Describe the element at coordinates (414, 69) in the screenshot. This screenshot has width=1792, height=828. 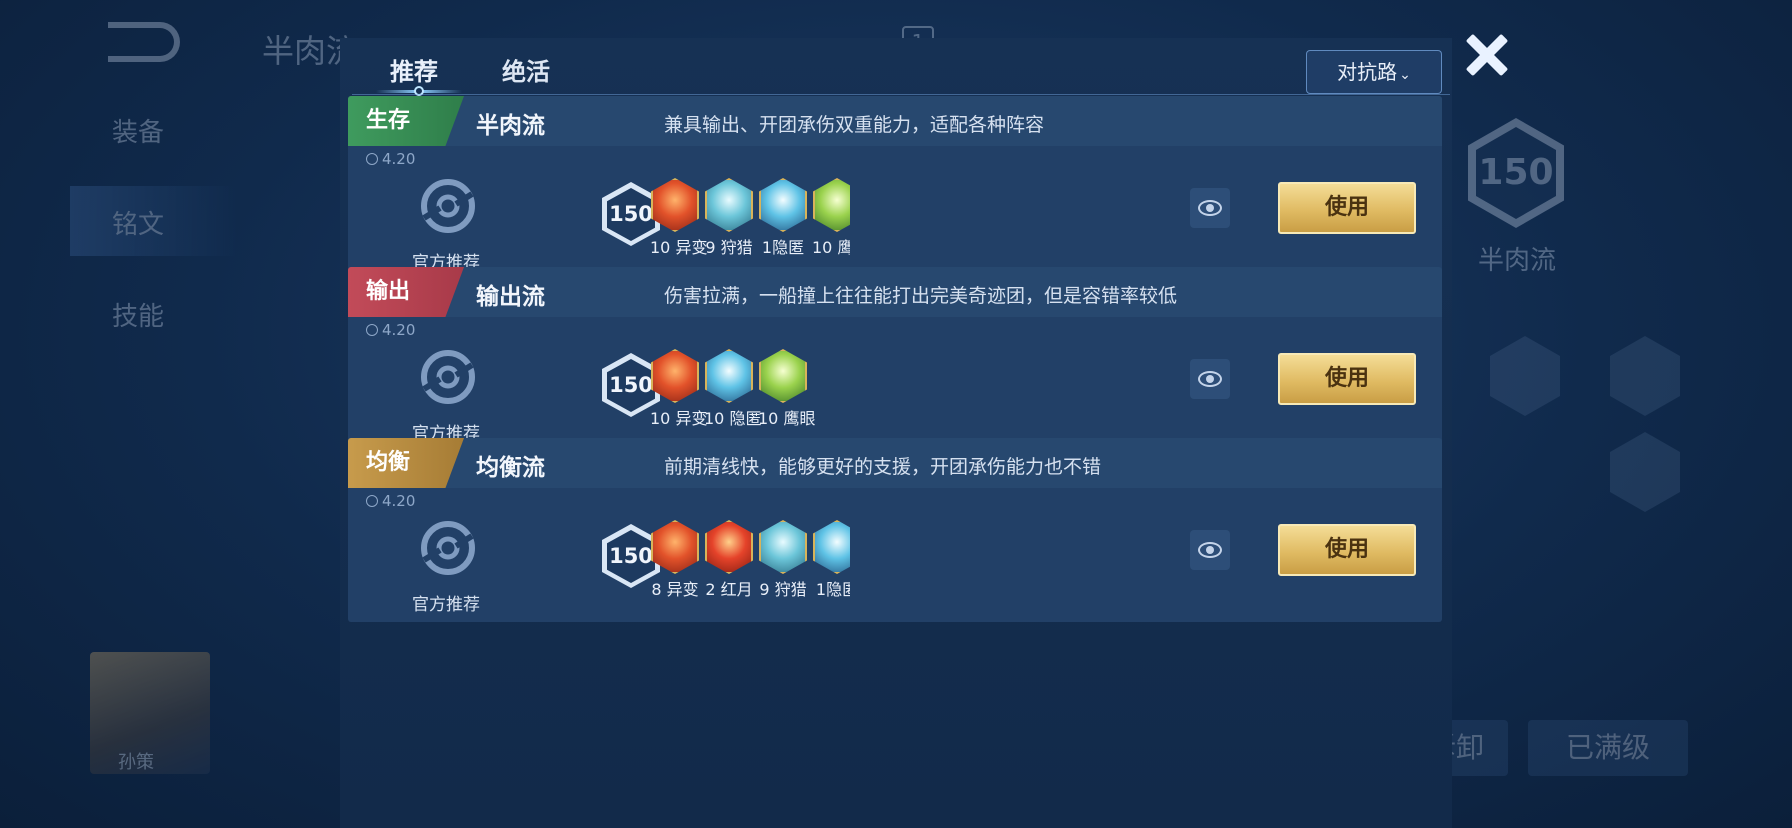
I see `tab-recommended: 推荐` at that location.